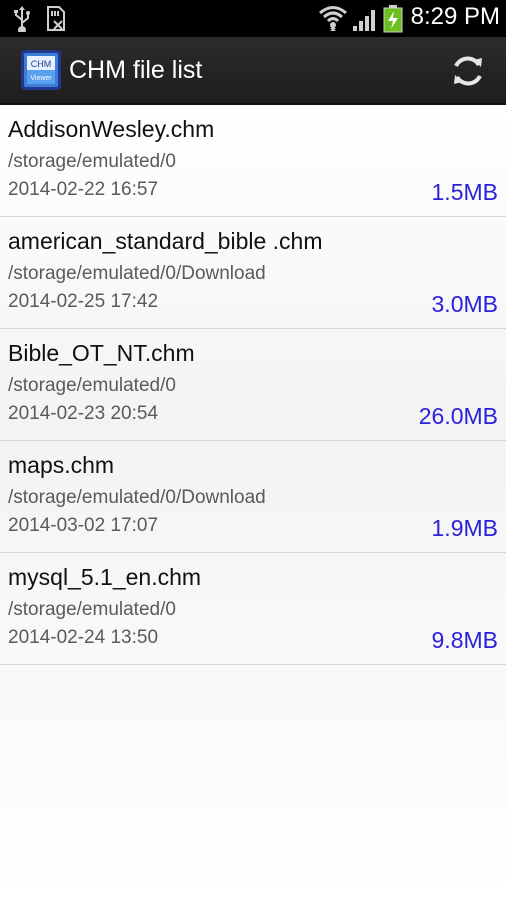 The height and width of the screenshot is (900, 506). I want to click on file-name: mysql_5.1_en.chm, so click(105, 577).